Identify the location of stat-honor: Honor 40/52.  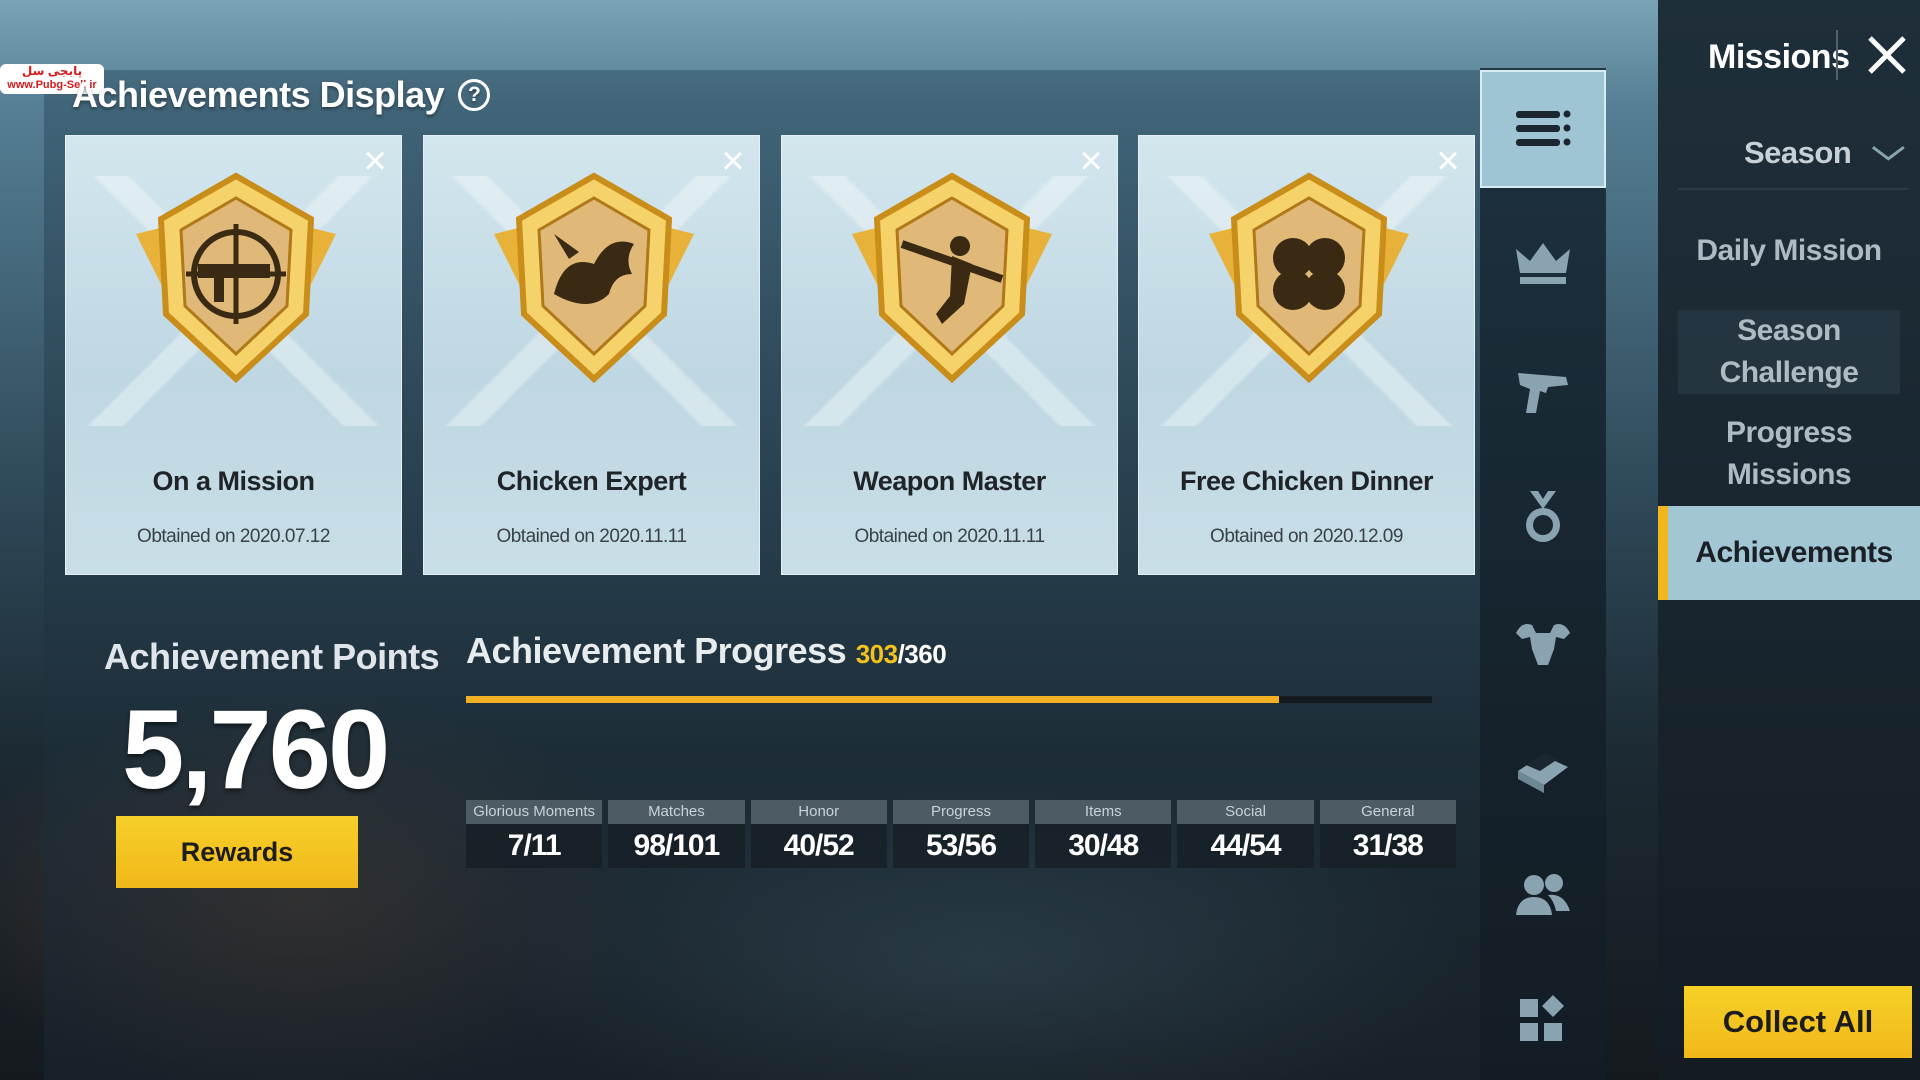
(818, 834).